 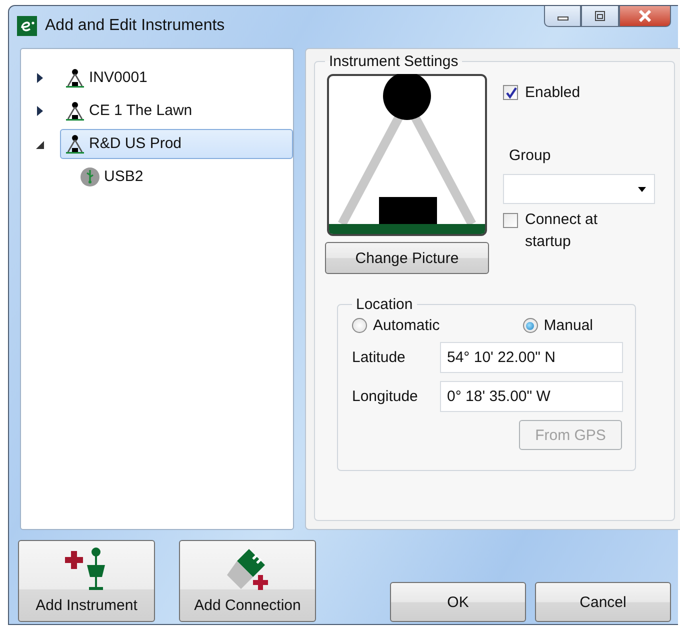 I want to click on window-title: Add and Edit Instruments, so click(x=135, y=26).